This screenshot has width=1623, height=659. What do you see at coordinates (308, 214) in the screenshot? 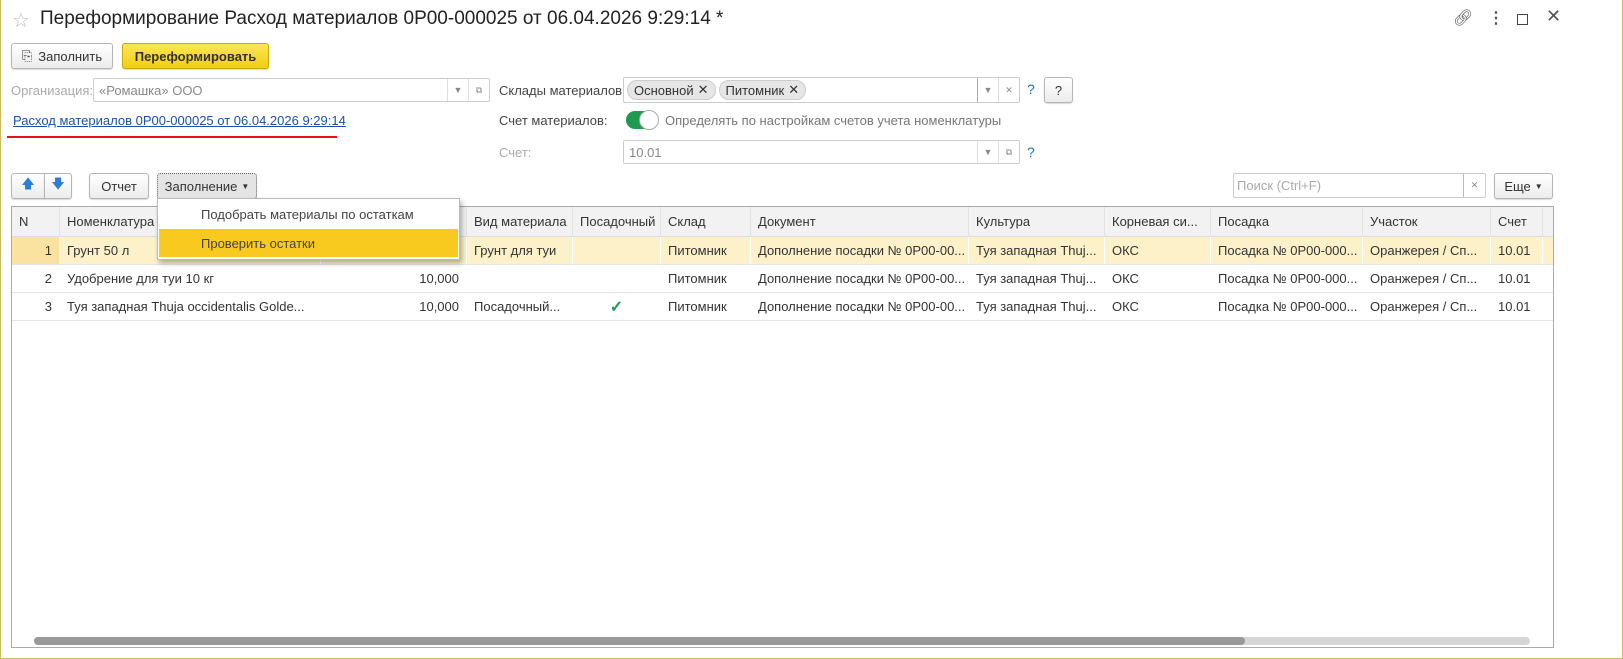
I see `menu-item-pick-by-balance: Подобрать материалы по остаткам` at bounding box center [308, 214].